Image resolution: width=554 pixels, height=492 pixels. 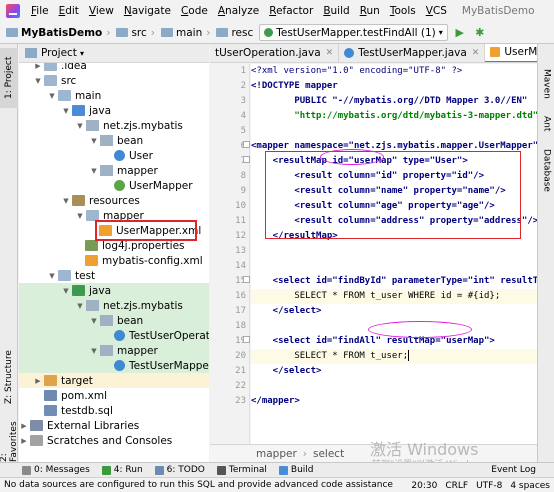 What do you see at coordinates (276, 454) in the screenshot?
I see `breadcrumb-mapper: mapper` at bounding box center [276, 454].